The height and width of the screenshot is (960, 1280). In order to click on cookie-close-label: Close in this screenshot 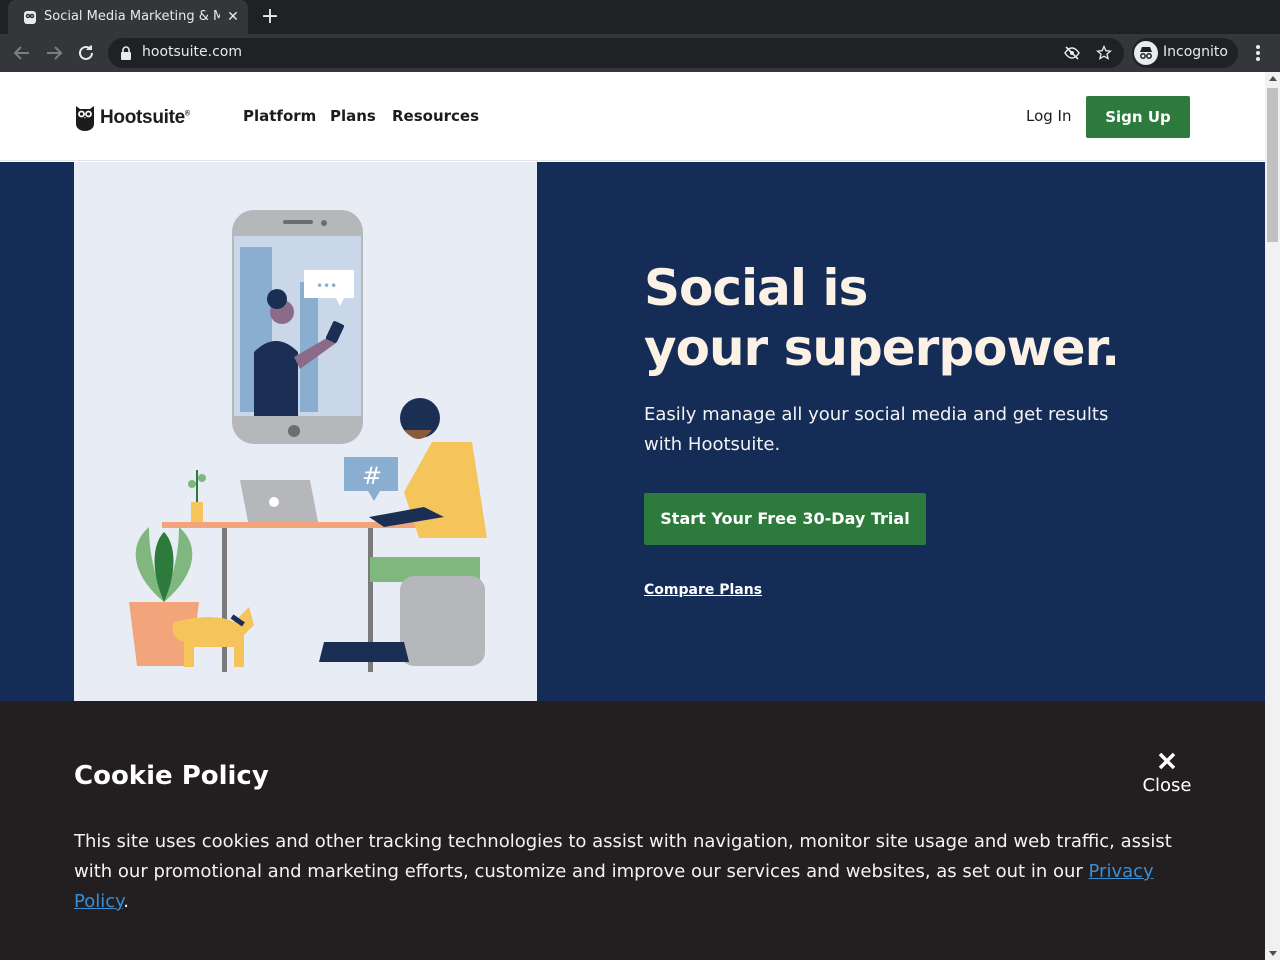, I will do `click(1167, 785)`.